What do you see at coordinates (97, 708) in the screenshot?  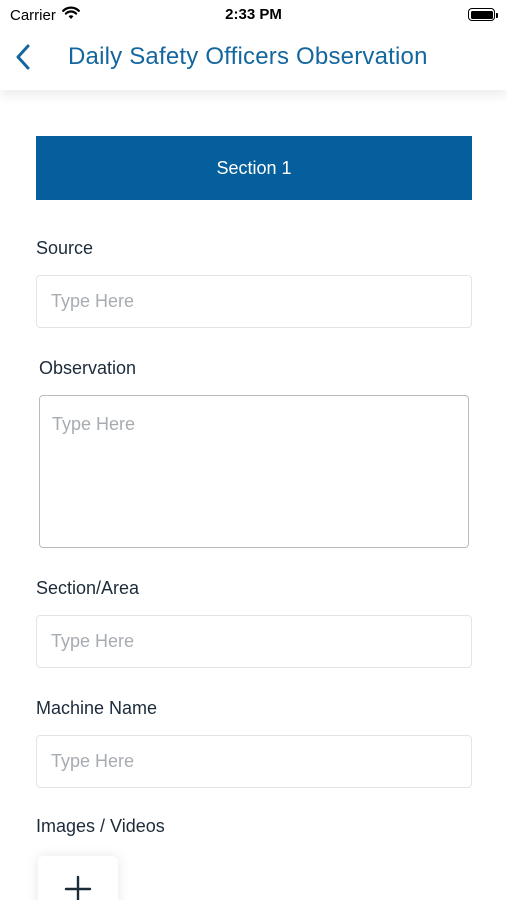 I see `machine-name-label: Machine Name` at bounding box center [97, 708].